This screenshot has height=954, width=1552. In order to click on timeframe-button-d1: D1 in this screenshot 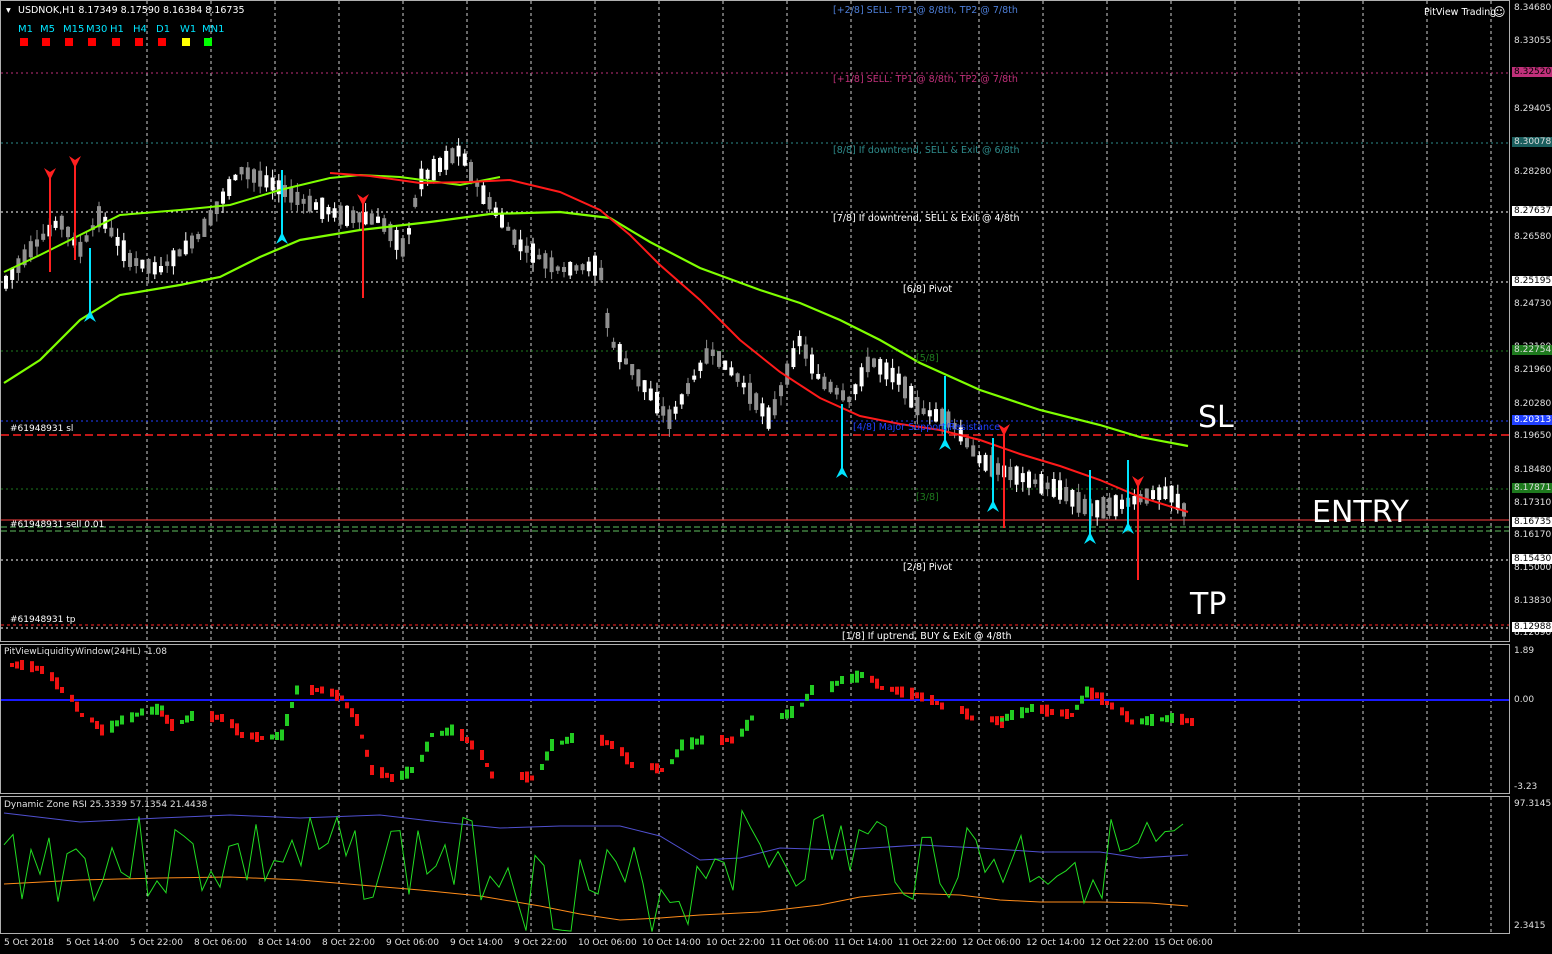, I will do `click(163, 29)`.